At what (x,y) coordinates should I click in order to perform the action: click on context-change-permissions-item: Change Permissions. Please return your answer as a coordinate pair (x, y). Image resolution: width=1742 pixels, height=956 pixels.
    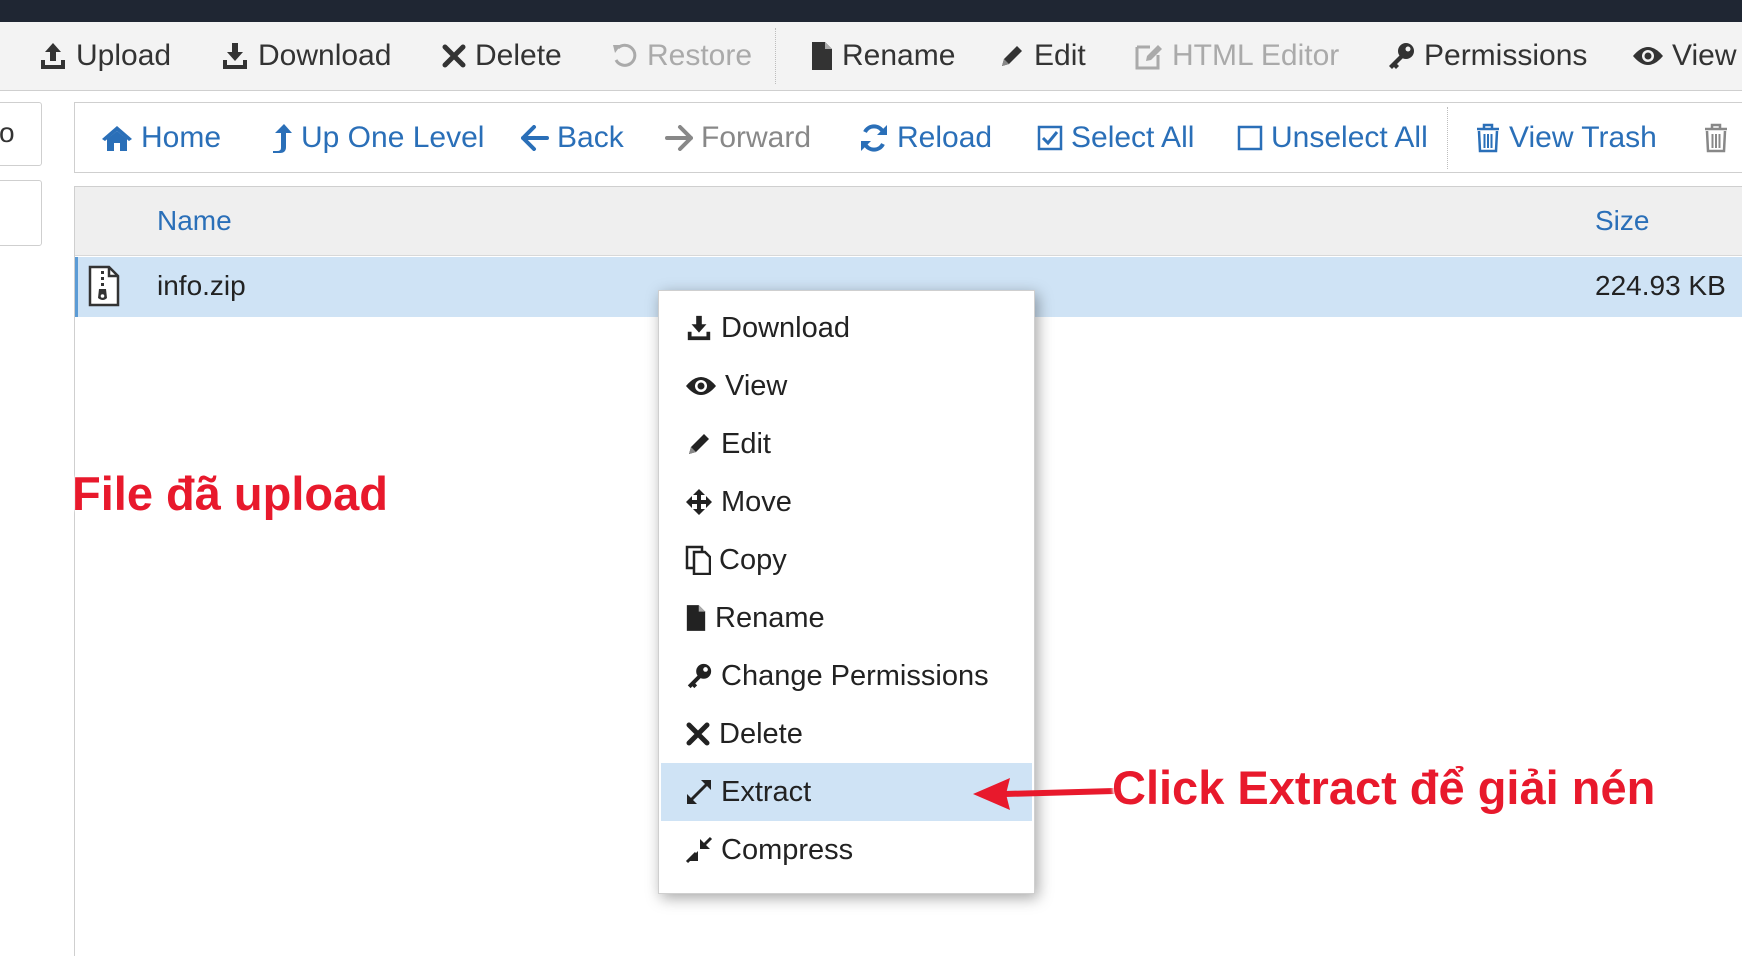
    Looking at the image, I should click on (846, 676).